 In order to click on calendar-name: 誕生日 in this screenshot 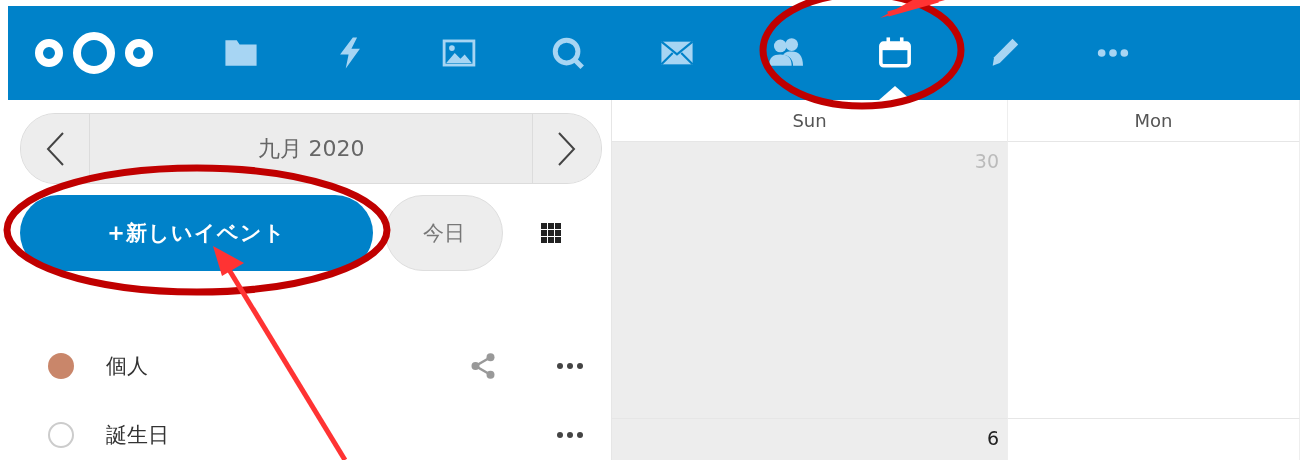, I will do `click(138, 436)`.